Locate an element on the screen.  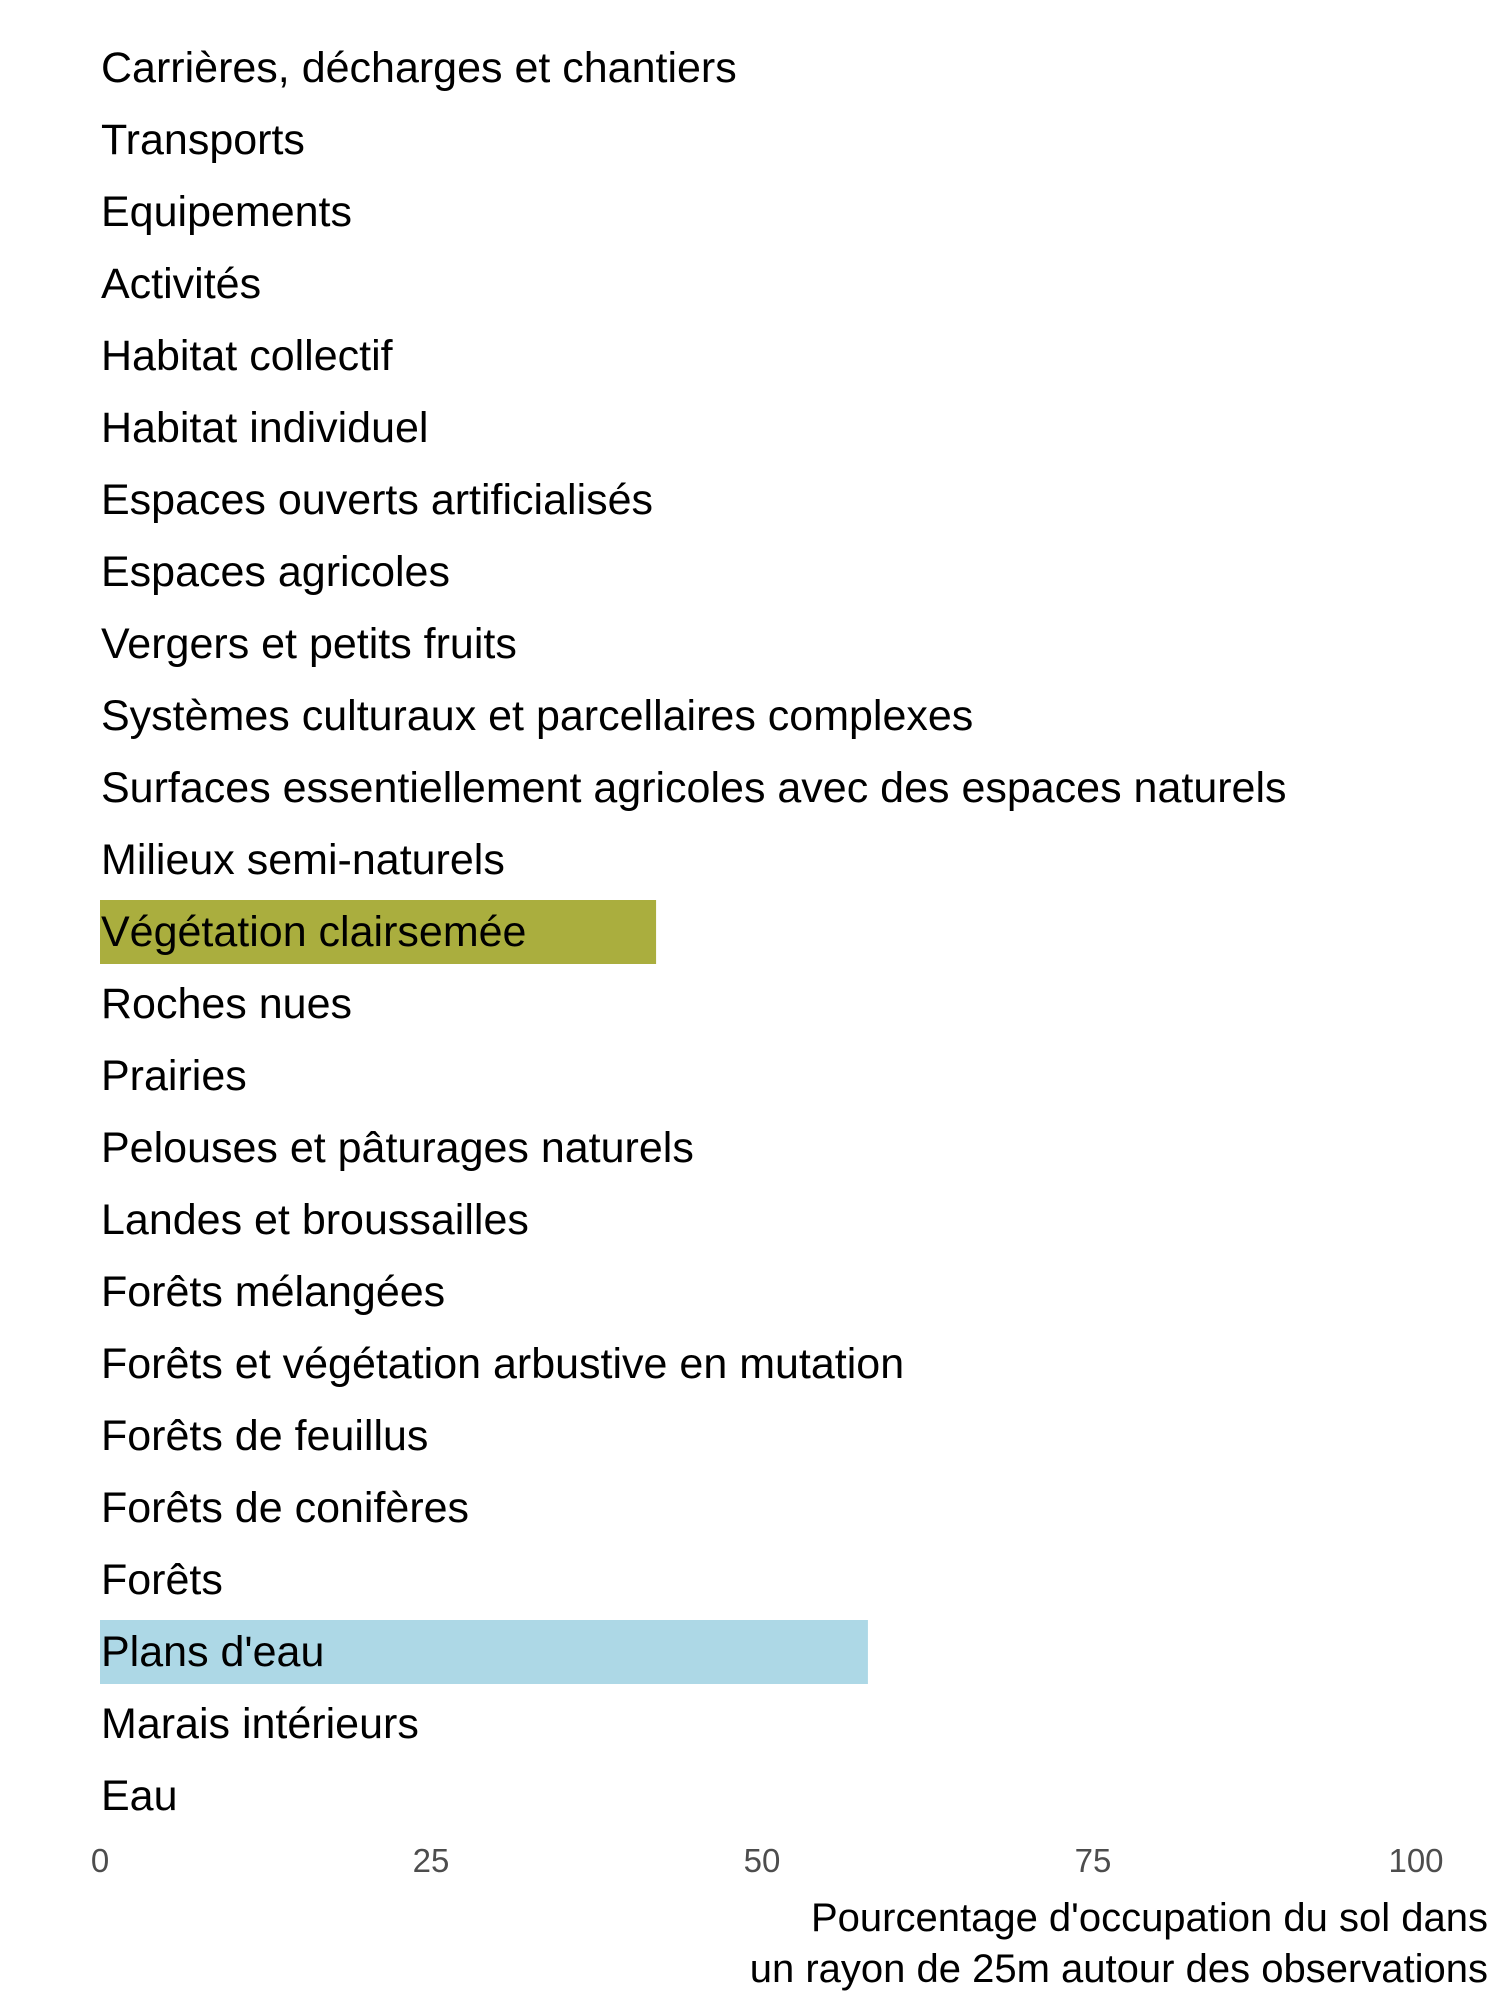
x-axis-ticks: 0 25 50 75 100 is located at coordinates (767, 1860).